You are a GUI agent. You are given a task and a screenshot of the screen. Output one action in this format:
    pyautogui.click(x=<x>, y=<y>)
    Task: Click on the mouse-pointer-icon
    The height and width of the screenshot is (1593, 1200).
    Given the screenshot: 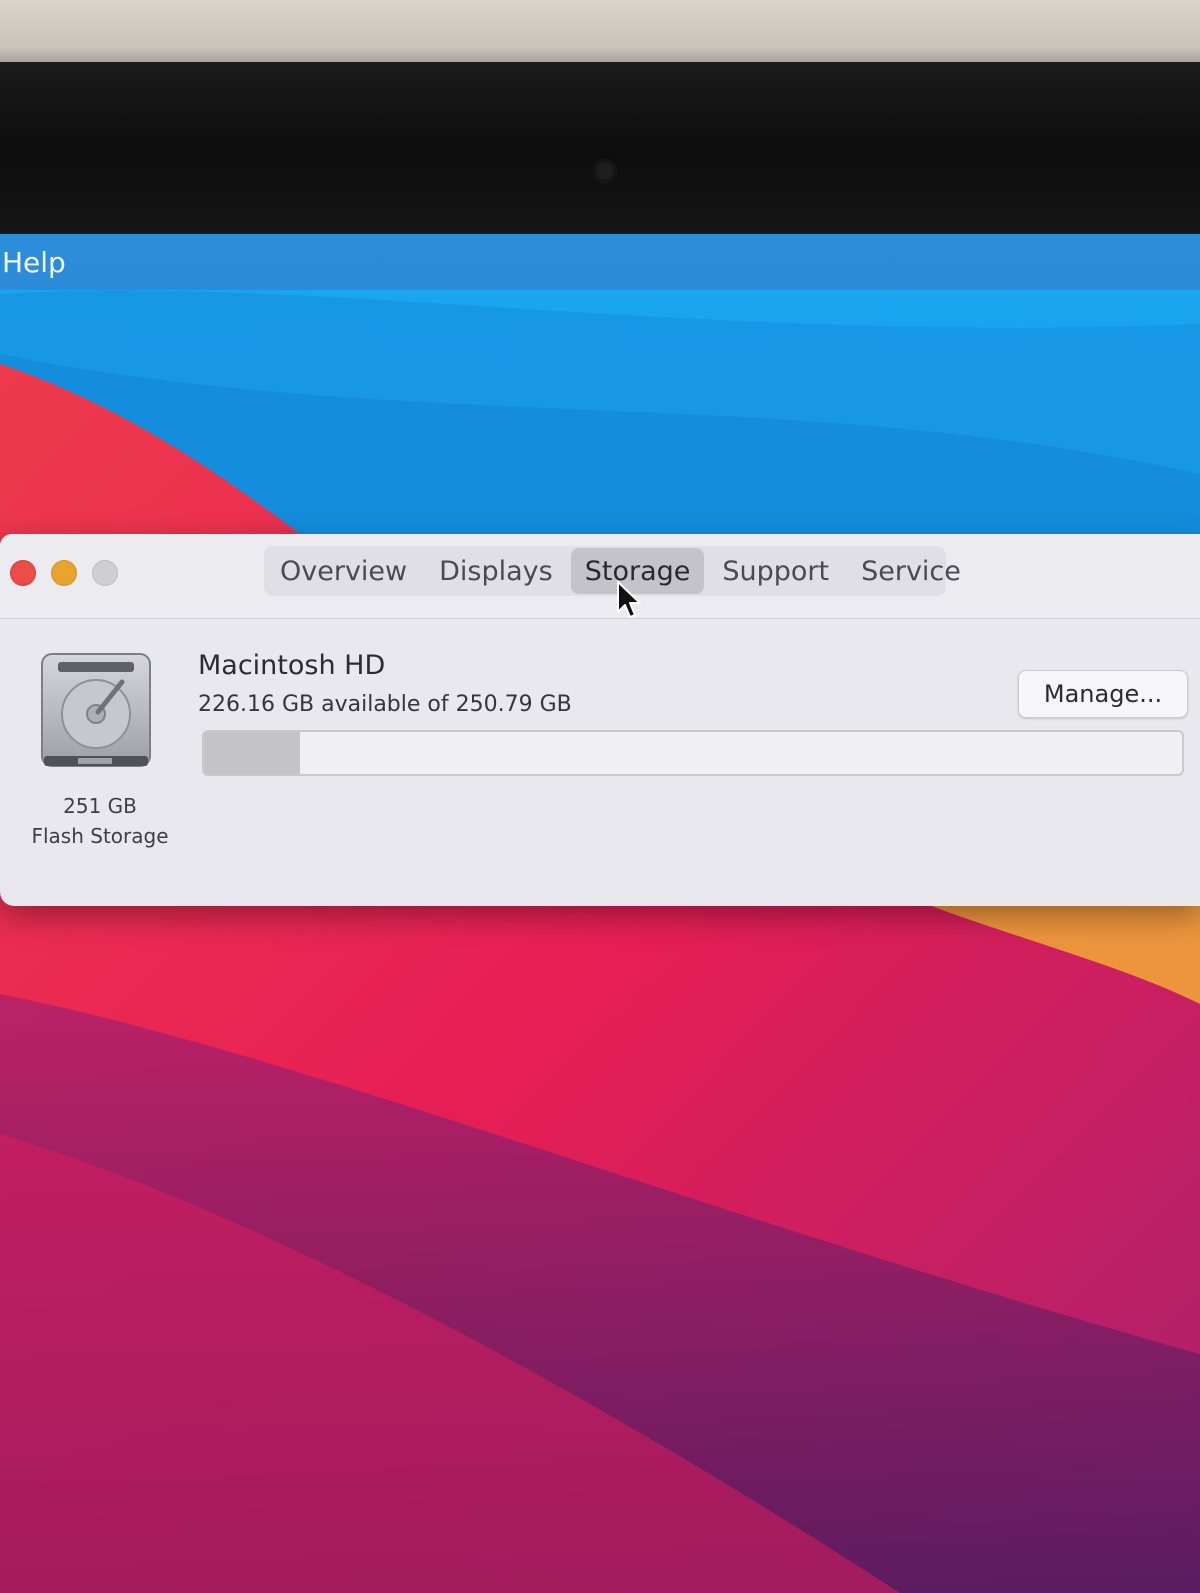 What is the action you would take?
    pyautogui.click(x=629, y=599)
    